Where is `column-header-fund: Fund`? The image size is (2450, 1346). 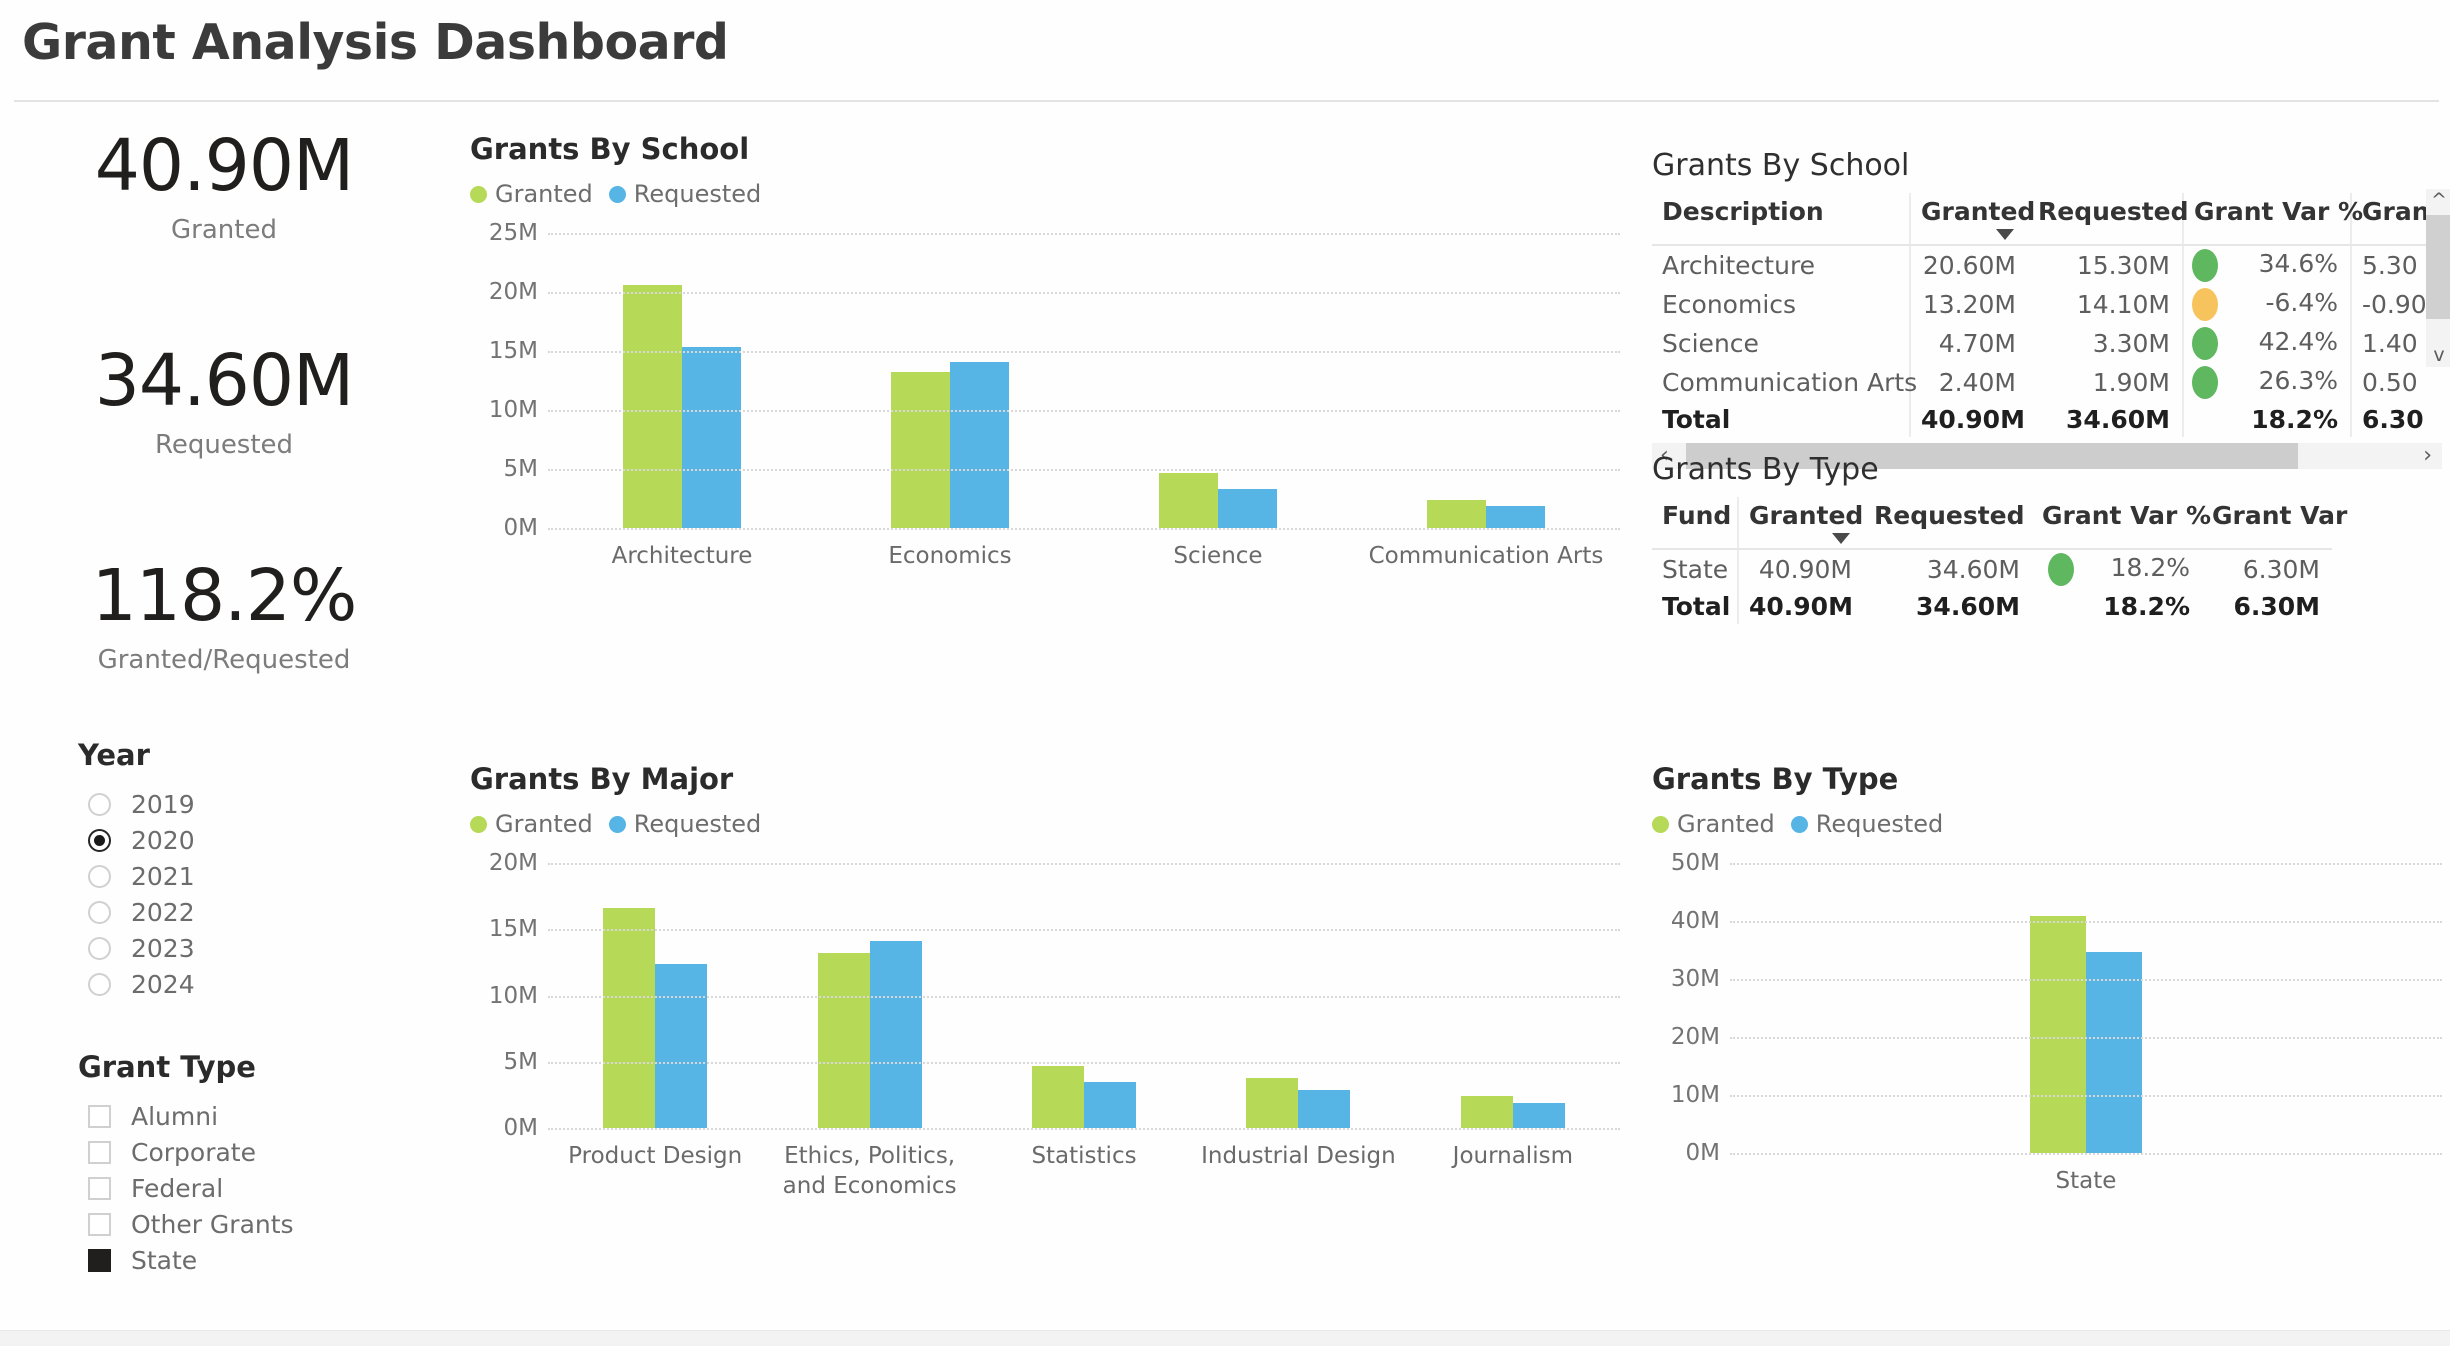 column-header-fund: Fund is located at coordinates (1695, 523).